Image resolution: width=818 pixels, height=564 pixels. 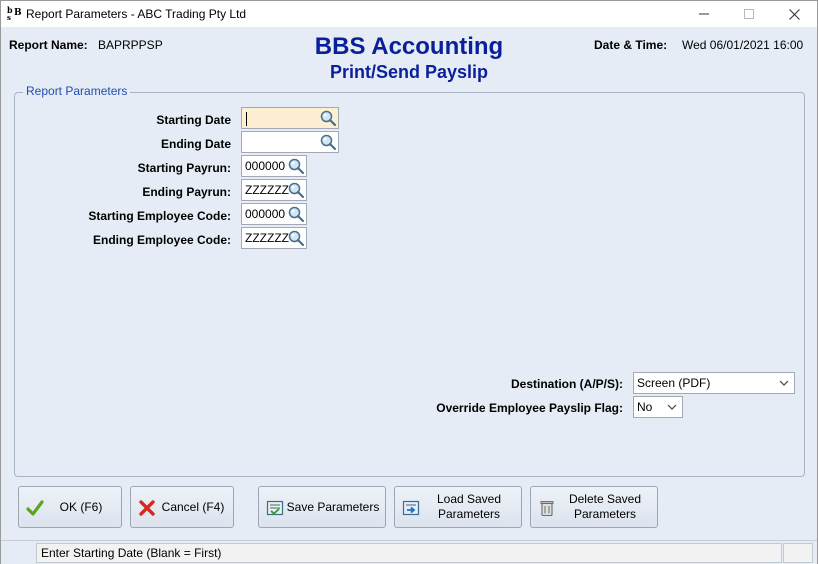 I want to click on svg-text: B, so click(x=17, y=13).